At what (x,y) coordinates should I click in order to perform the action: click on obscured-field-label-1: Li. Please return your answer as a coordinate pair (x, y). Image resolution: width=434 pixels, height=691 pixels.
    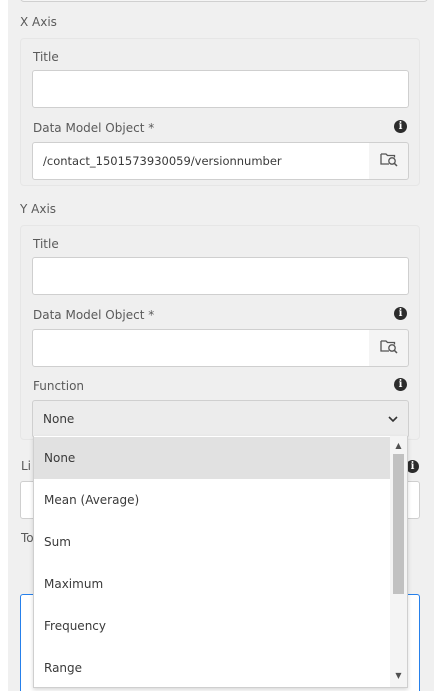
    Looking at the image, I should click on (26, 466).